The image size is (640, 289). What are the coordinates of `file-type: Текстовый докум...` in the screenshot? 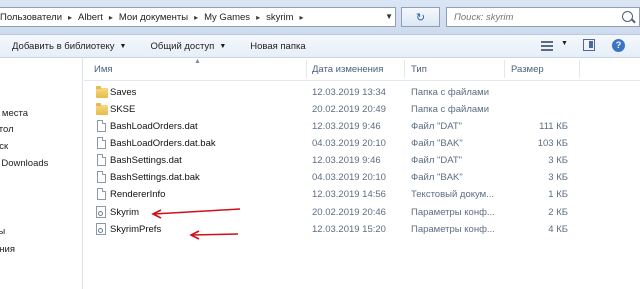 It's located at (453, 194).